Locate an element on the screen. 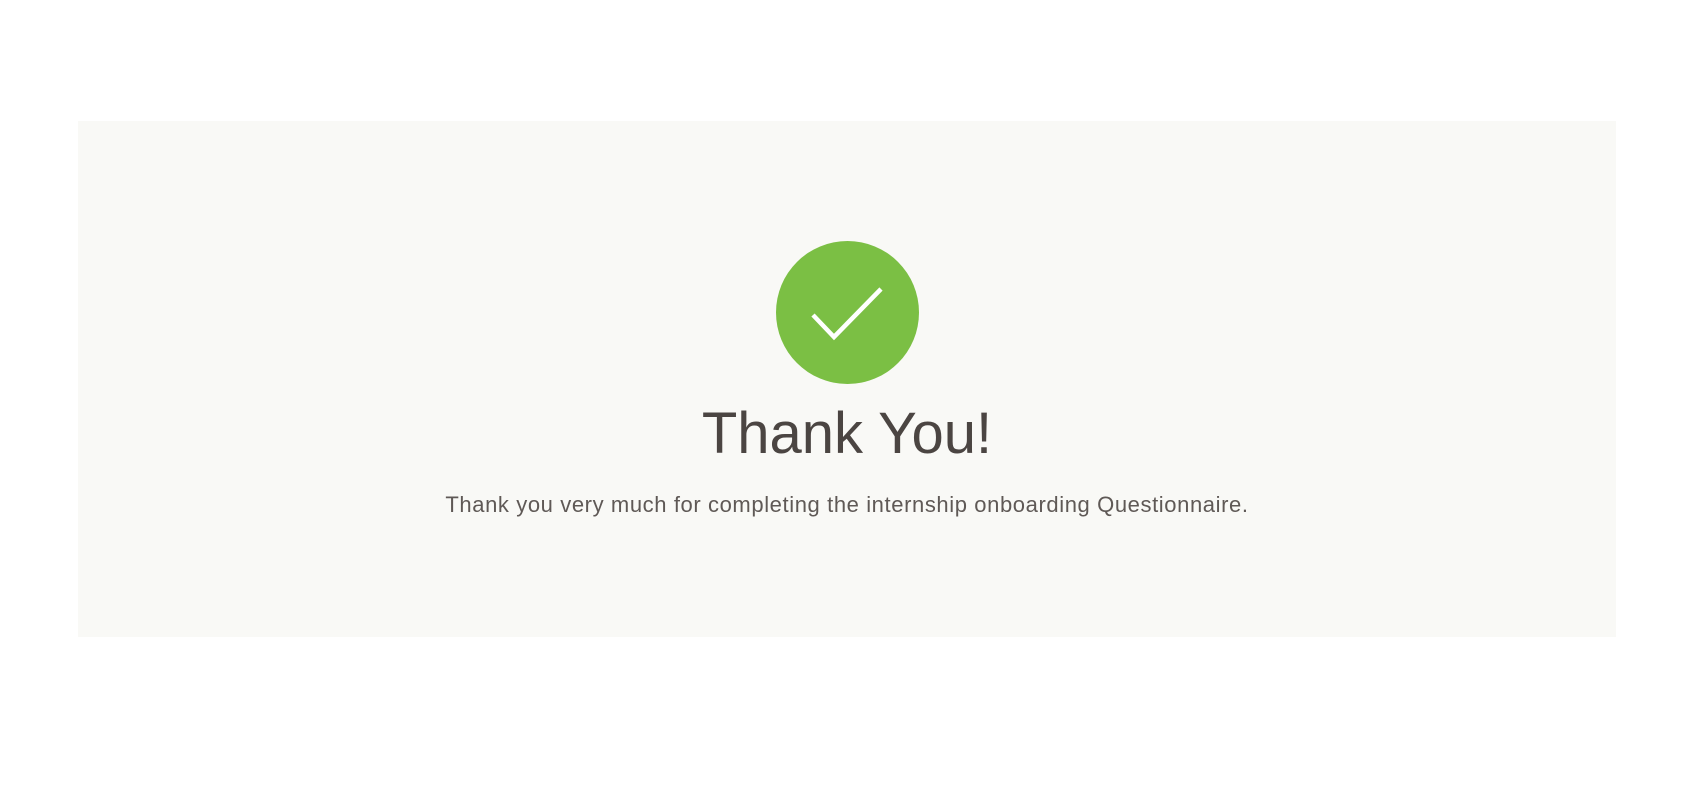 Image resolution: width=1692 pixels, height=795 pixels. checkmark-icon is located at coordinates (847, 314).